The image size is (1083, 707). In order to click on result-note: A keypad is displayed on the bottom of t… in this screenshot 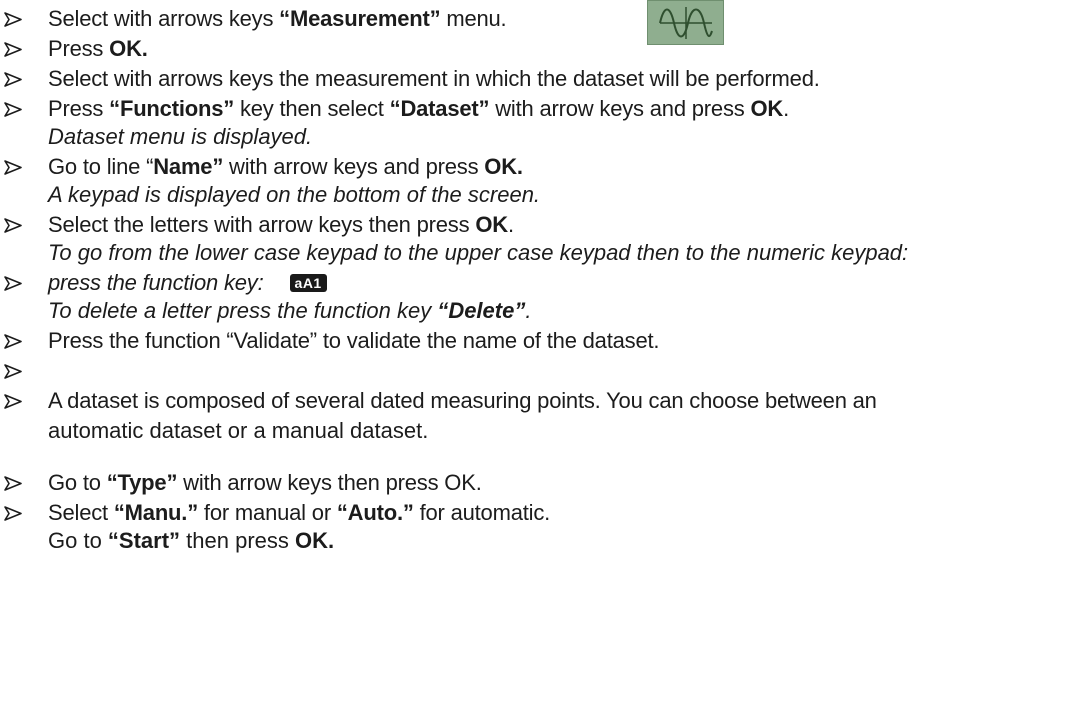, I will do `click(294, 194)`.